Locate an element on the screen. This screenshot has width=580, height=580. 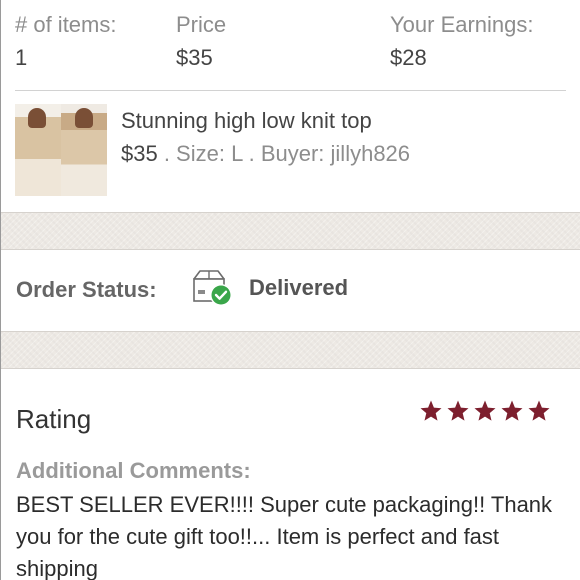
listing-meta: $35 . Size: L . Buyer: jillyh826 is located at coordinates (265, 154).